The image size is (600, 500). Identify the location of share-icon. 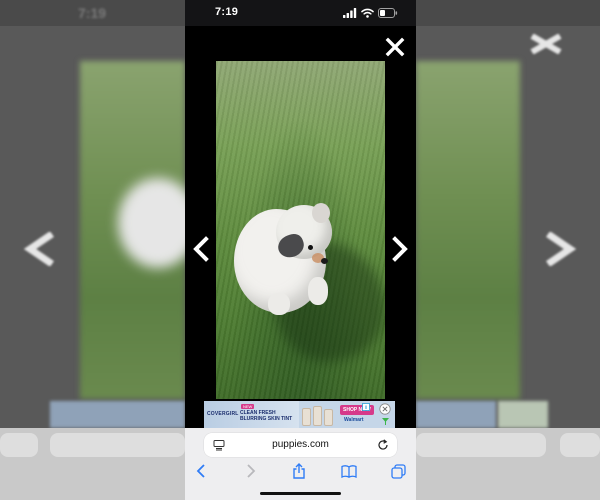
(299, 471).